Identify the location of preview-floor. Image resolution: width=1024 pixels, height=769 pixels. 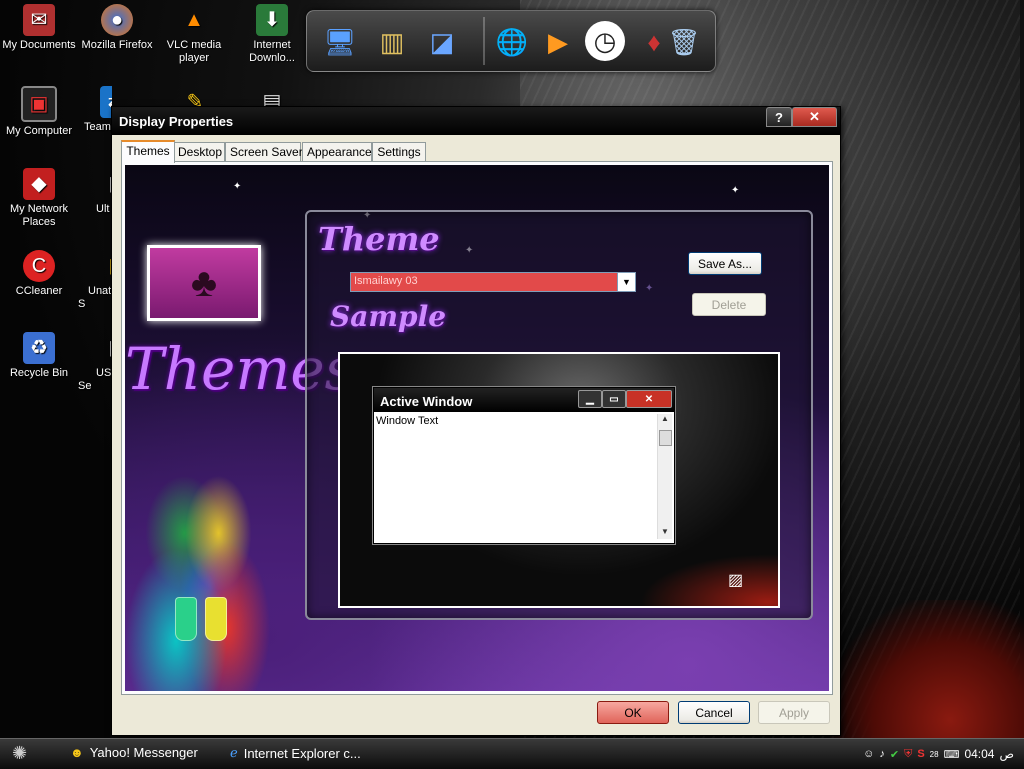
(709, 580).